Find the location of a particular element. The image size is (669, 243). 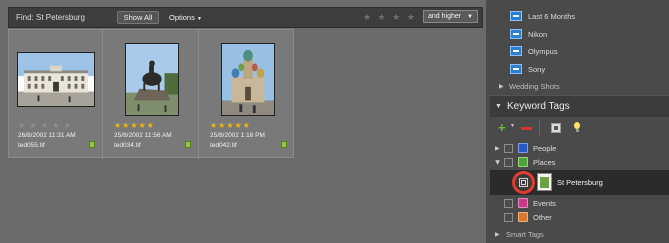

tag-label: St Petersburg is located at coordinates (580, 182).